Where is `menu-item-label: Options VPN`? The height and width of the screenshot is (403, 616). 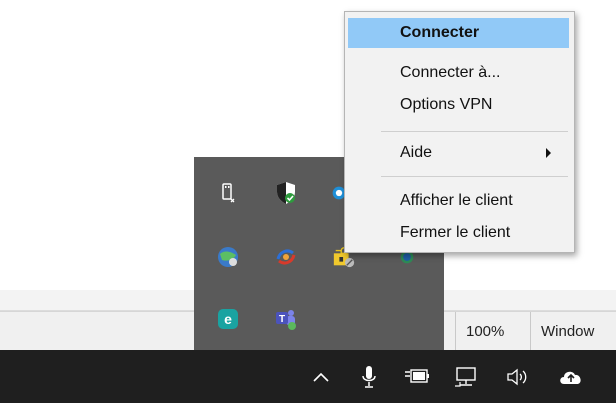
menu-item-label: Options VPN is located at coordinates (446, 104).